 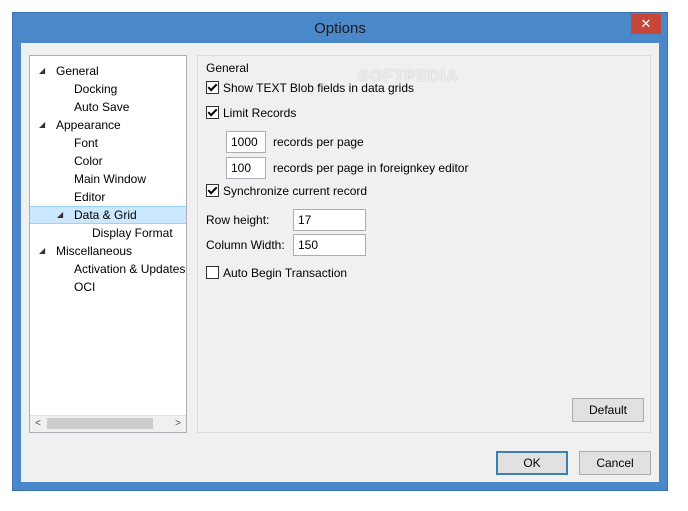 What do you see at coordinates (318, 142) in the screenshot?
I see `records-per-page-label: records per page` at bounding box center [318, 142].